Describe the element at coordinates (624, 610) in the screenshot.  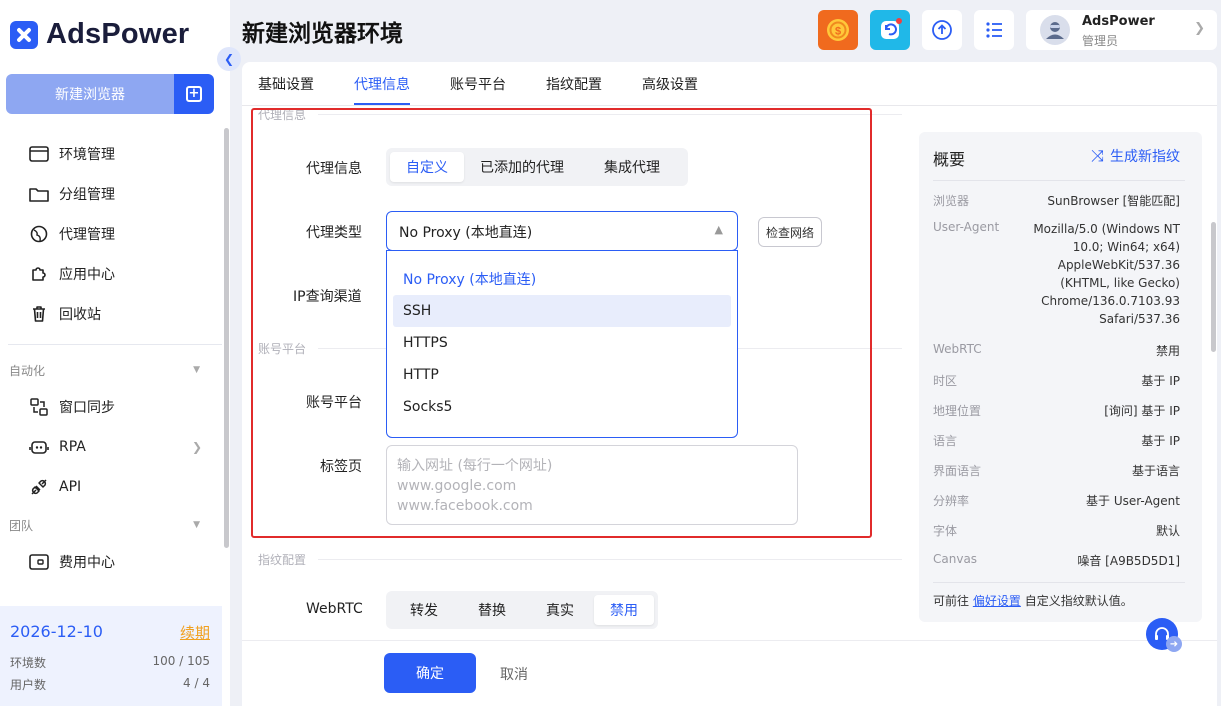
I see `webrtc-option-disabled: 禁用` at that location.